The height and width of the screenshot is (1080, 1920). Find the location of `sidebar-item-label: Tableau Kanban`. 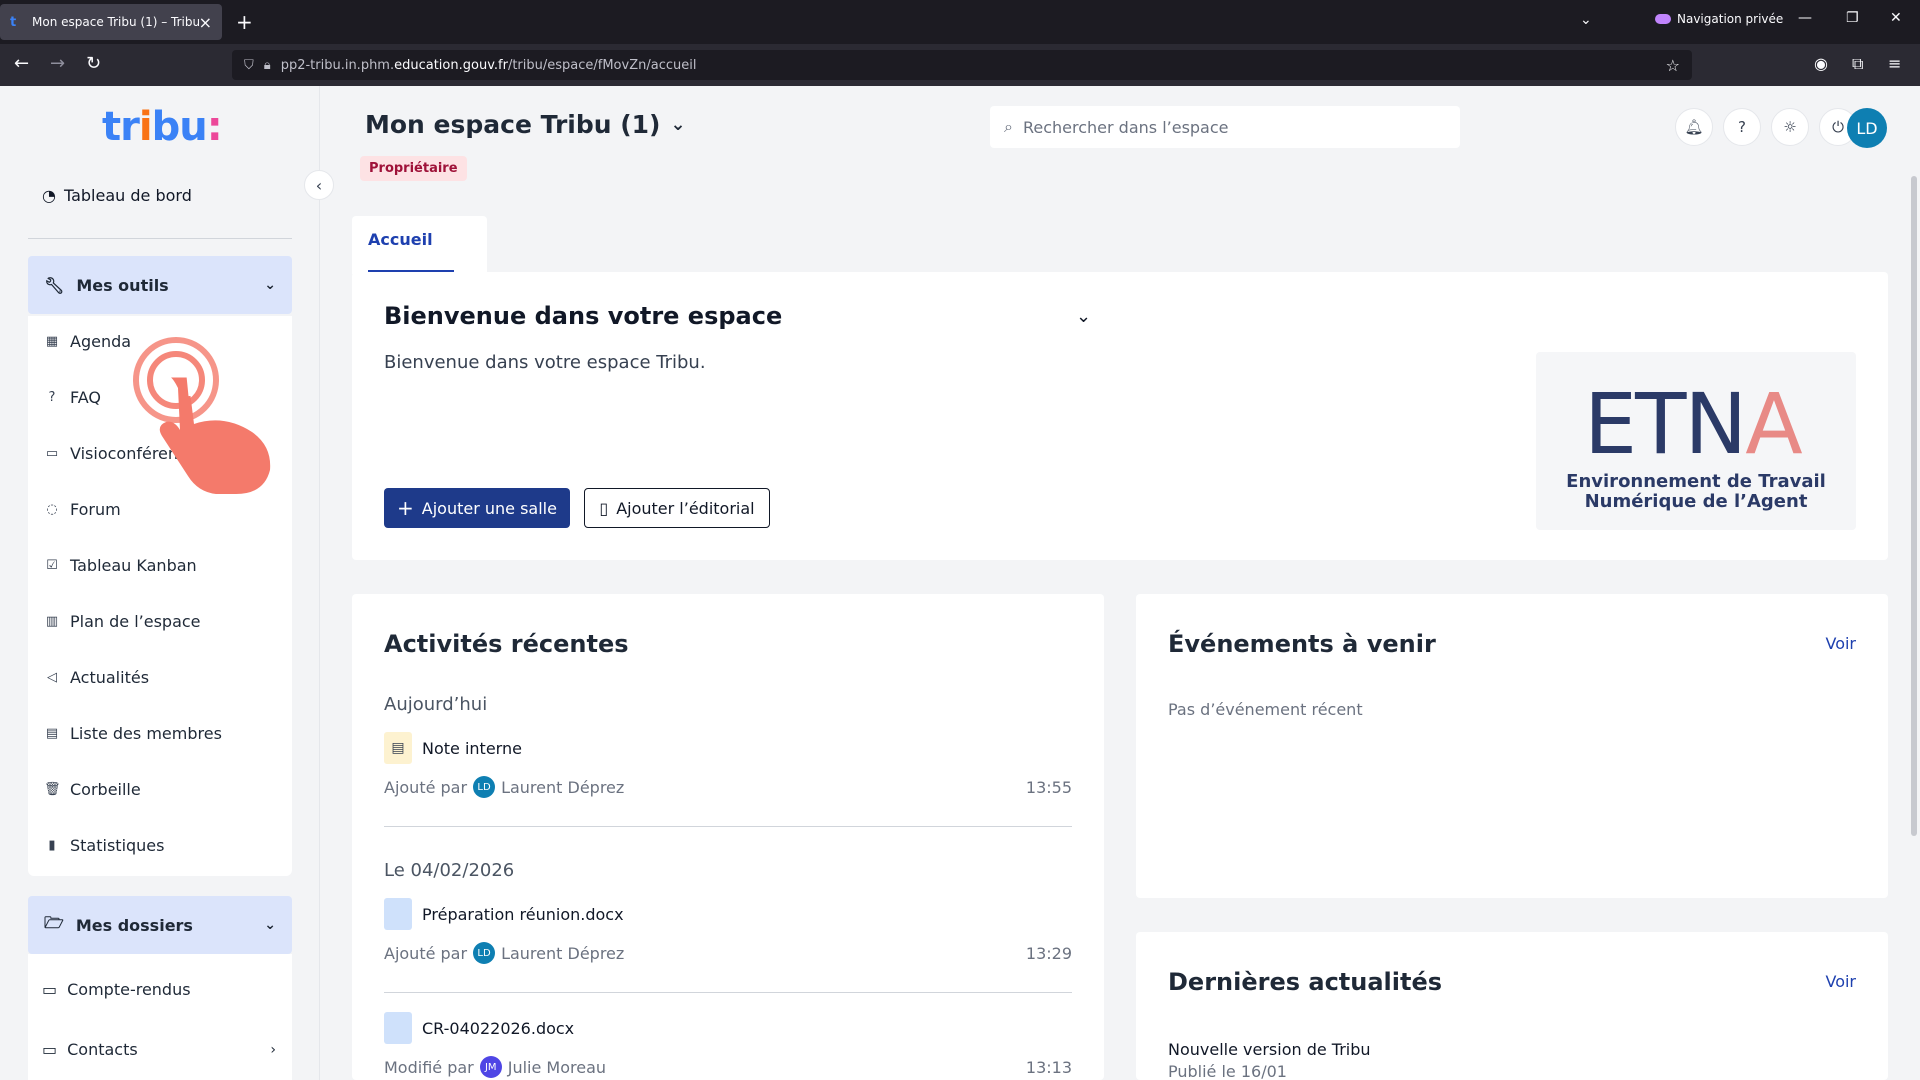

sidebar-item-label: Tableau Kanban is located at coordinates (133, 565).